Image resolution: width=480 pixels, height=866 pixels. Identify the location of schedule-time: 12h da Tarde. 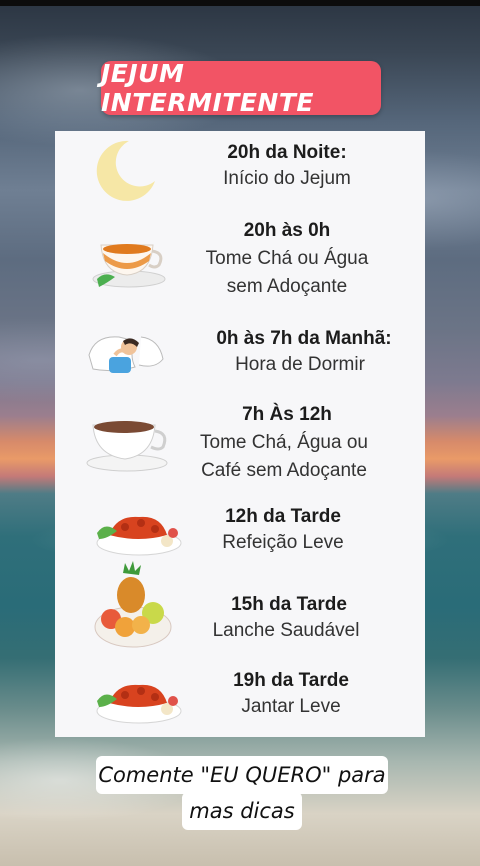
(283, 516).